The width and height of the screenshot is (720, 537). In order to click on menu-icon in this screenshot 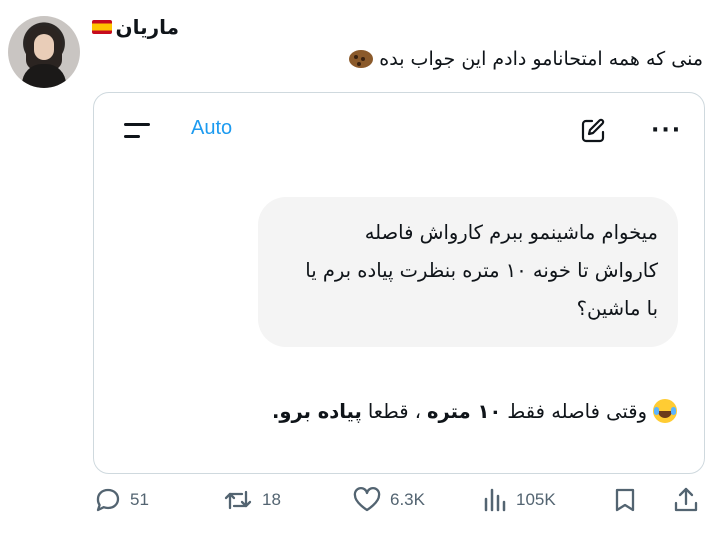, I will do `click(137, 131)`.